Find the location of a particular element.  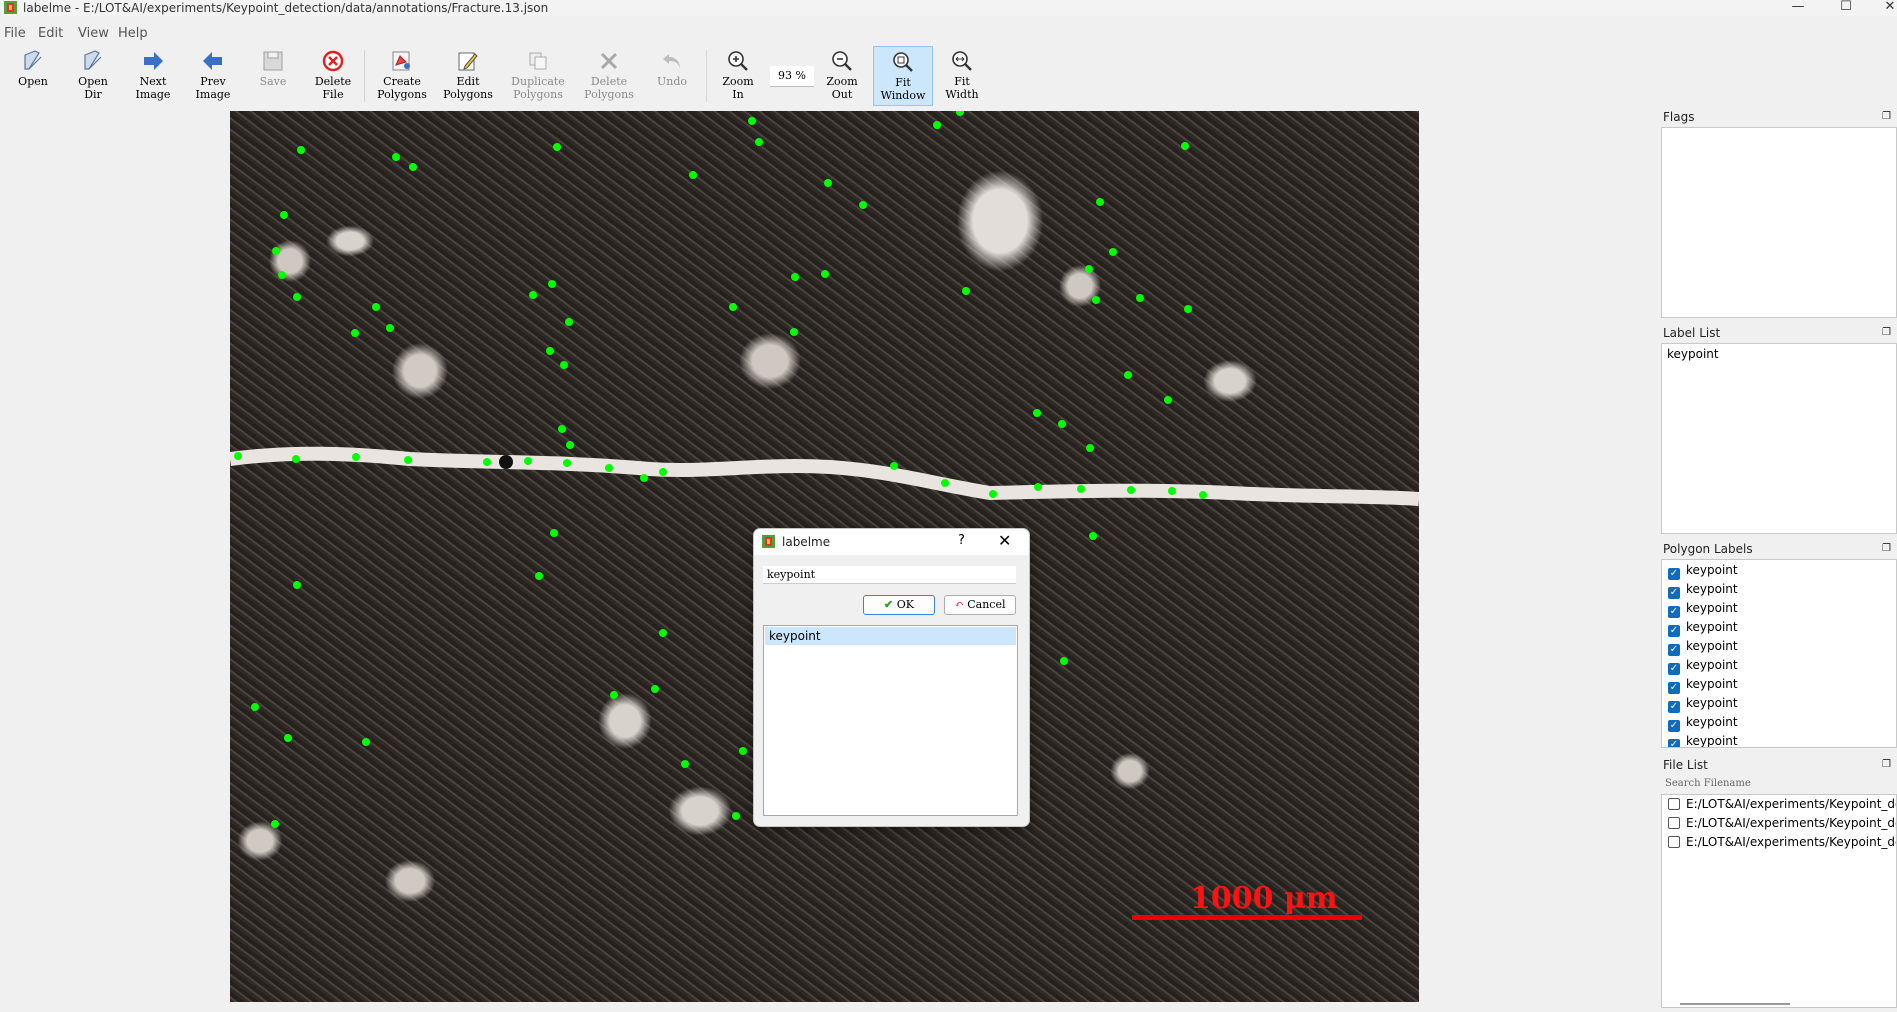

duplicate-polygons-button: Duplicate Polygons is located at coordinates (538, 76).